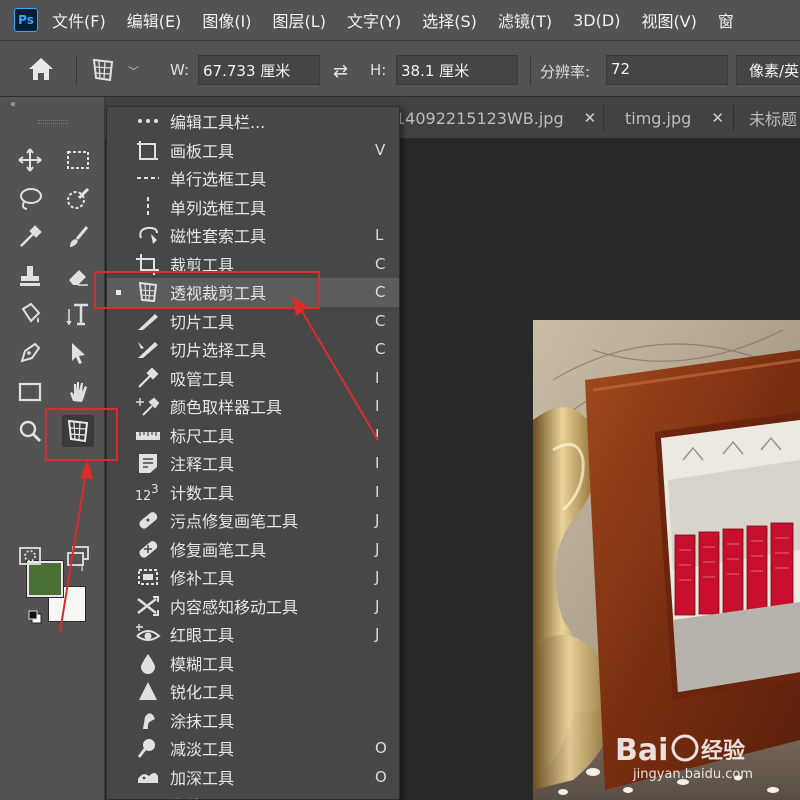  I want to click on eyedropper-icon, so click(148, 377).